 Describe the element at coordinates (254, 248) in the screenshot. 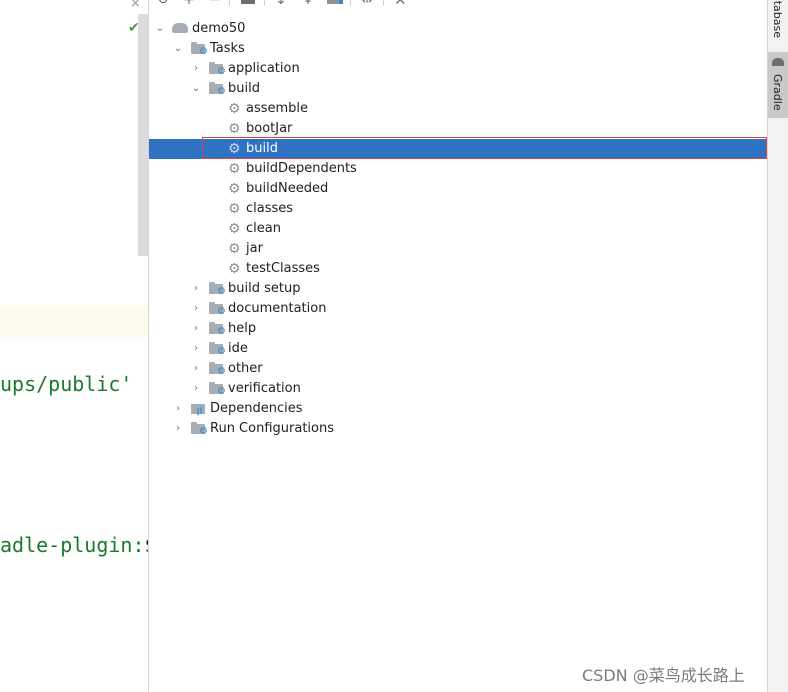

I see `tree-node-label: jar` at that location.